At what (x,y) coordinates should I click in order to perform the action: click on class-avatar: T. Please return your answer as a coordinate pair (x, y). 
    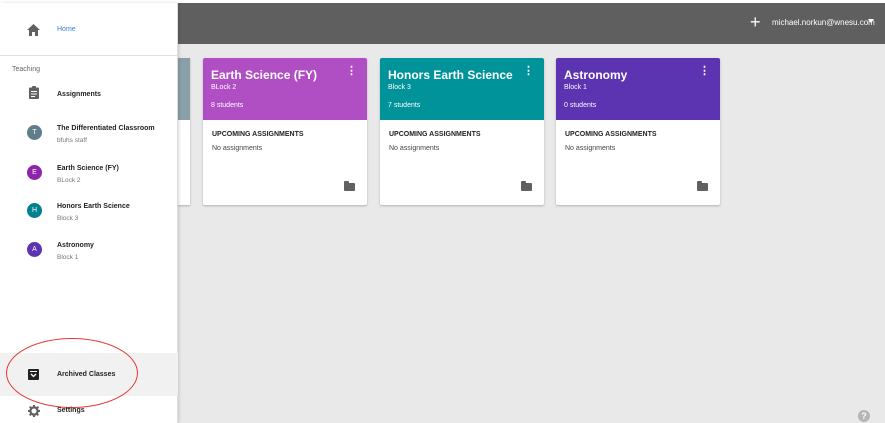
    Looking at the image, I should click on (34, 132).